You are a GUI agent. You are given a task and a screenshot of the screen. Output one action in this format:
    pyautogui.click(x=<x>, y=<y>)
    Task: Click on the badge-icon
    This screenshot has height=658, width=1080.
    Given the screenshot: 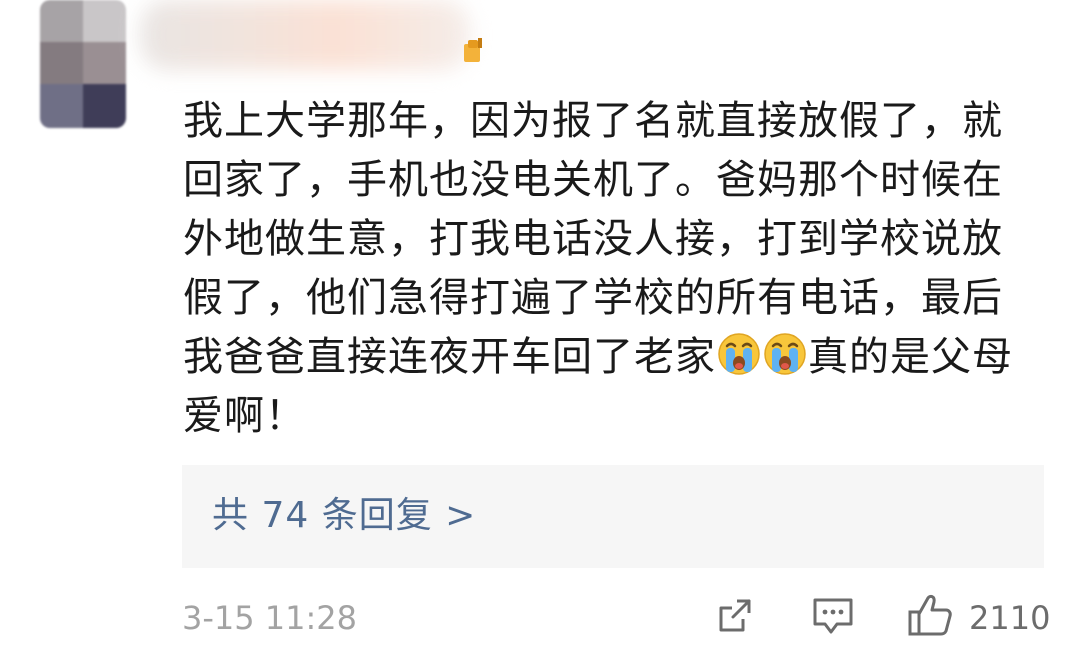 What is the action you would take?
    pyautogui.click(x=473, y=50)
    